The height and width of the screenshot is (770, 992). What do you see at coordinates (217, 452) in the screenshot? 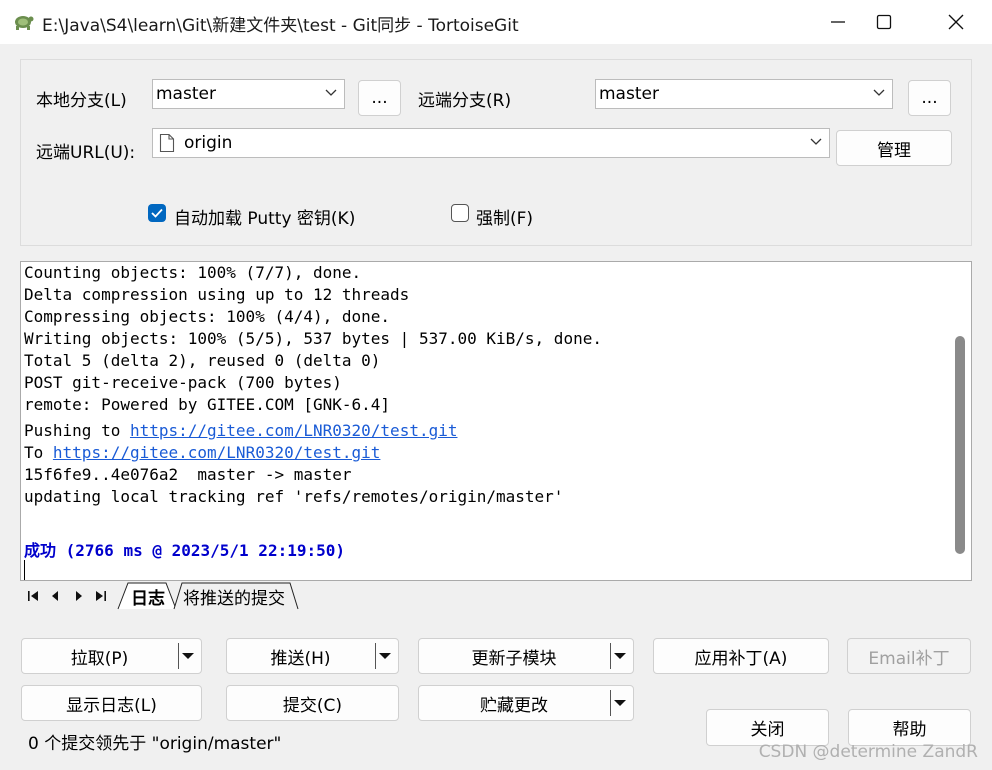
I see `to-url-link: https://gitee.com/LNR0320/test.git` at bounding box center [217, 452].